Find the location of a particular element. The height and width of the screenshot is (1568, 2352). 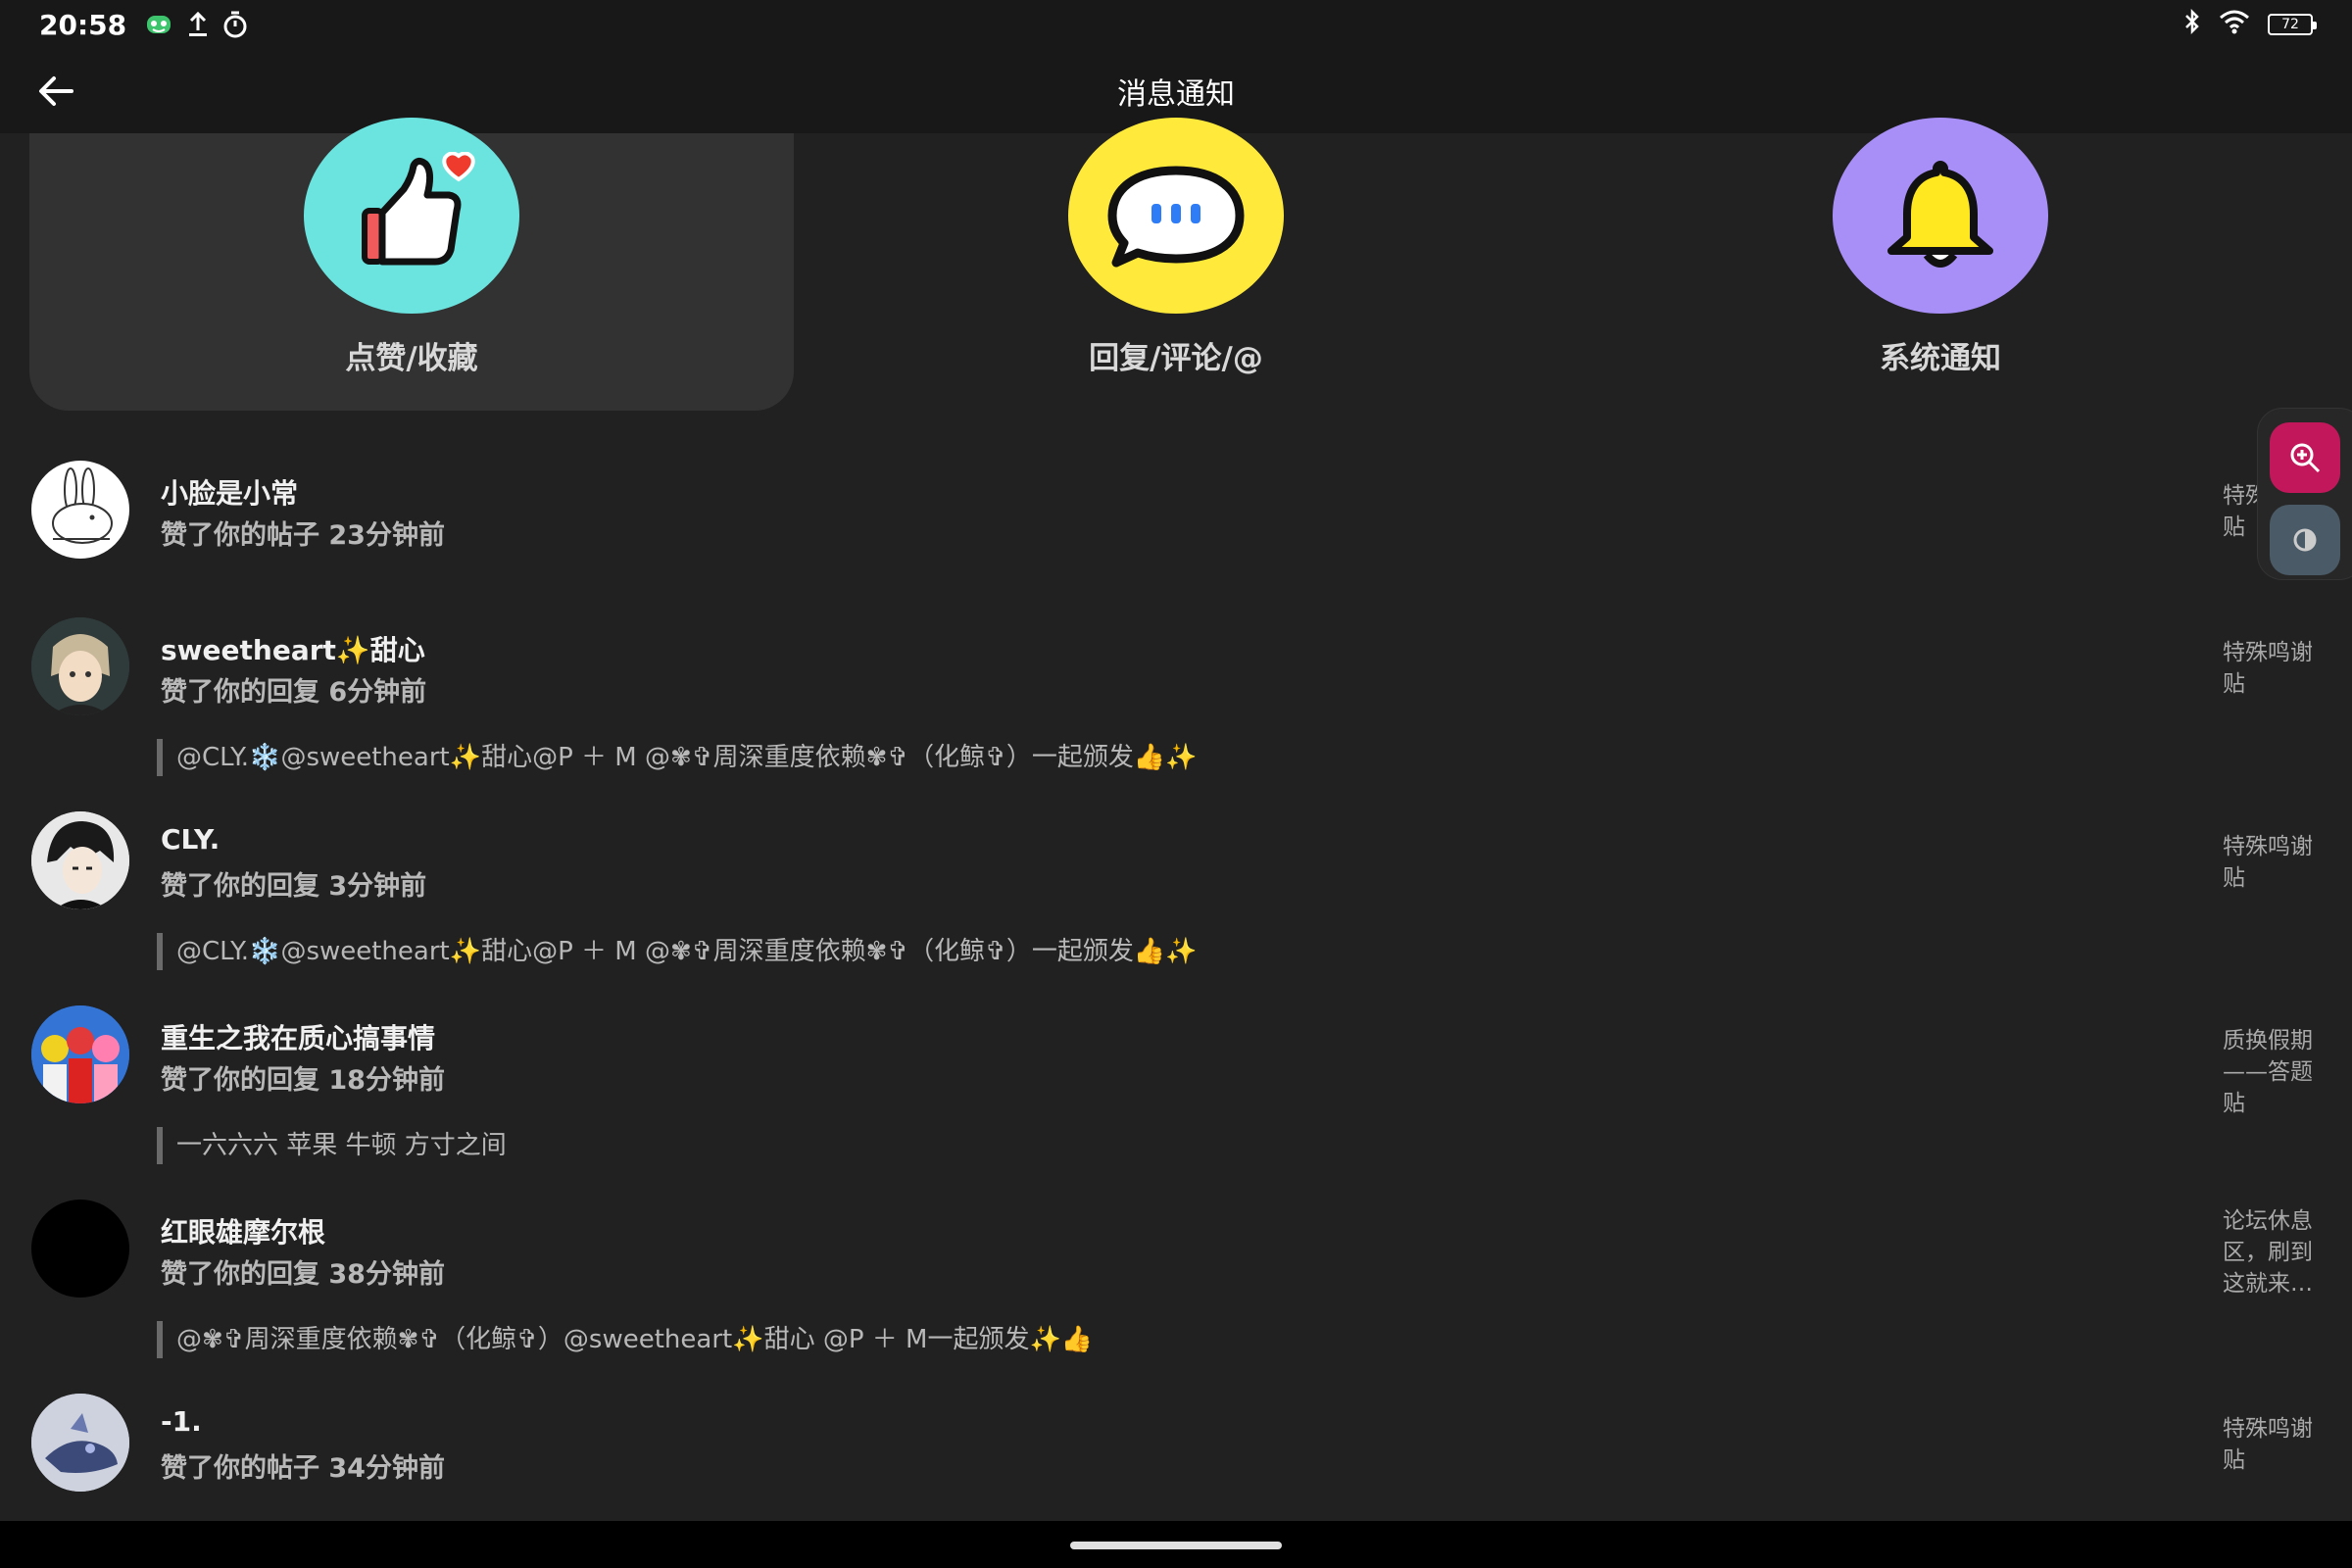

contrast-icon is located at coordinates (2305, 540).